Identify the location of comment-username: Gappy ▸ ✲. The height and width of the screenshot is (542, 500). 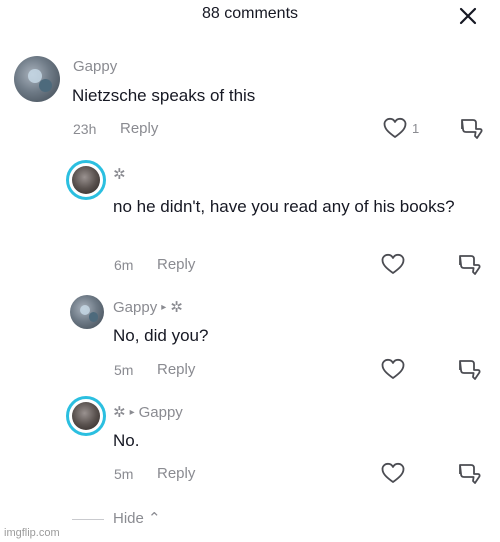
(148, 307).